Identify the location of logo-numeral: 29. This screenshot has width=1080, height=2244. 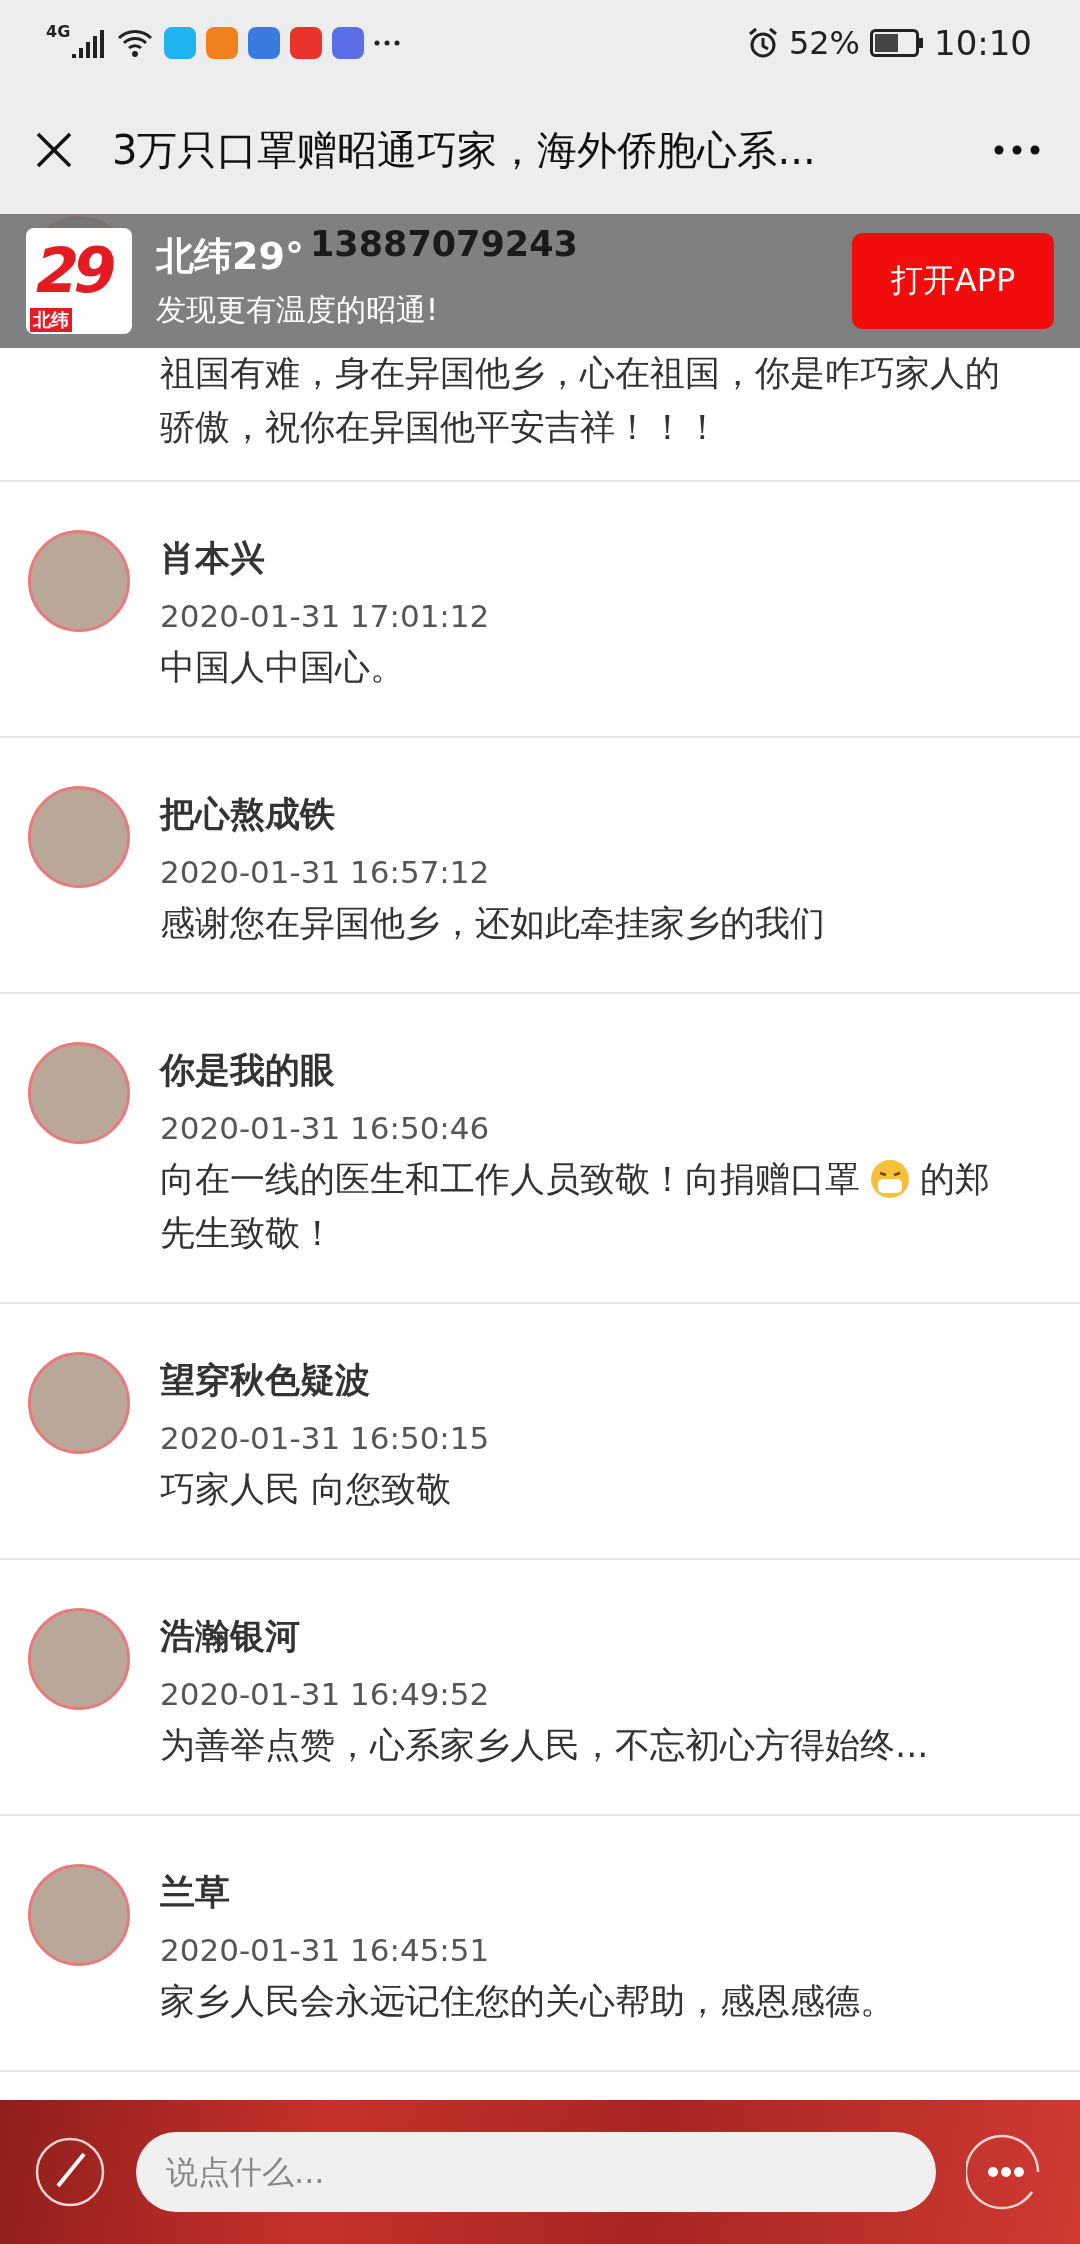
(73, 270).